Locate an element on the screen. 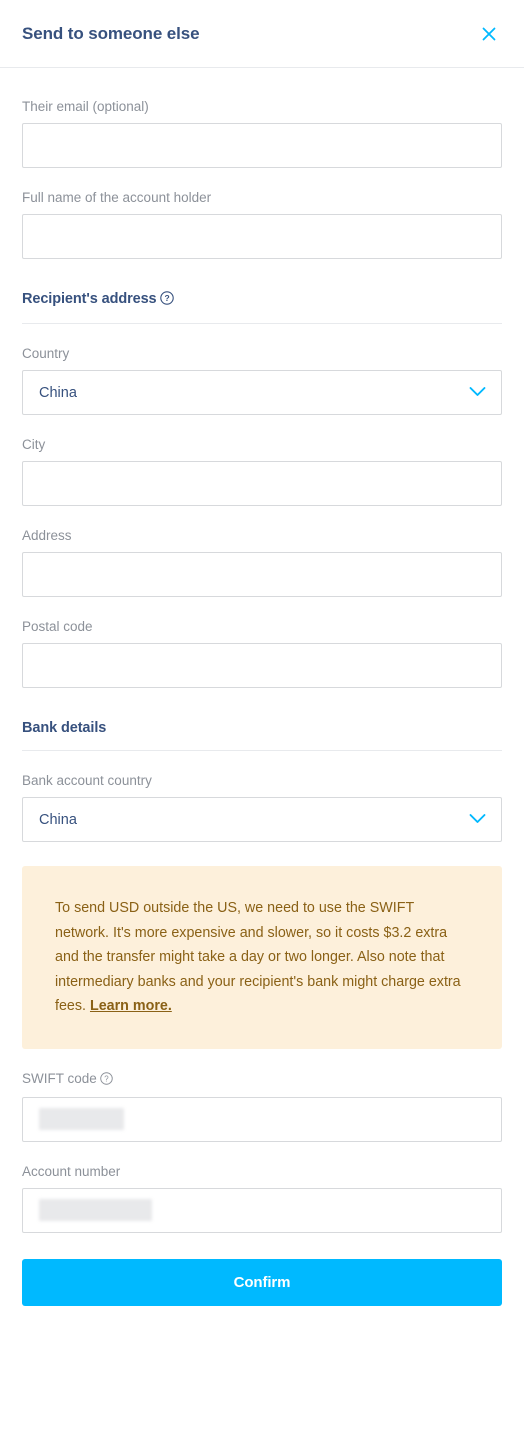  country-selected-value: China is located at coordinates (58, 392).